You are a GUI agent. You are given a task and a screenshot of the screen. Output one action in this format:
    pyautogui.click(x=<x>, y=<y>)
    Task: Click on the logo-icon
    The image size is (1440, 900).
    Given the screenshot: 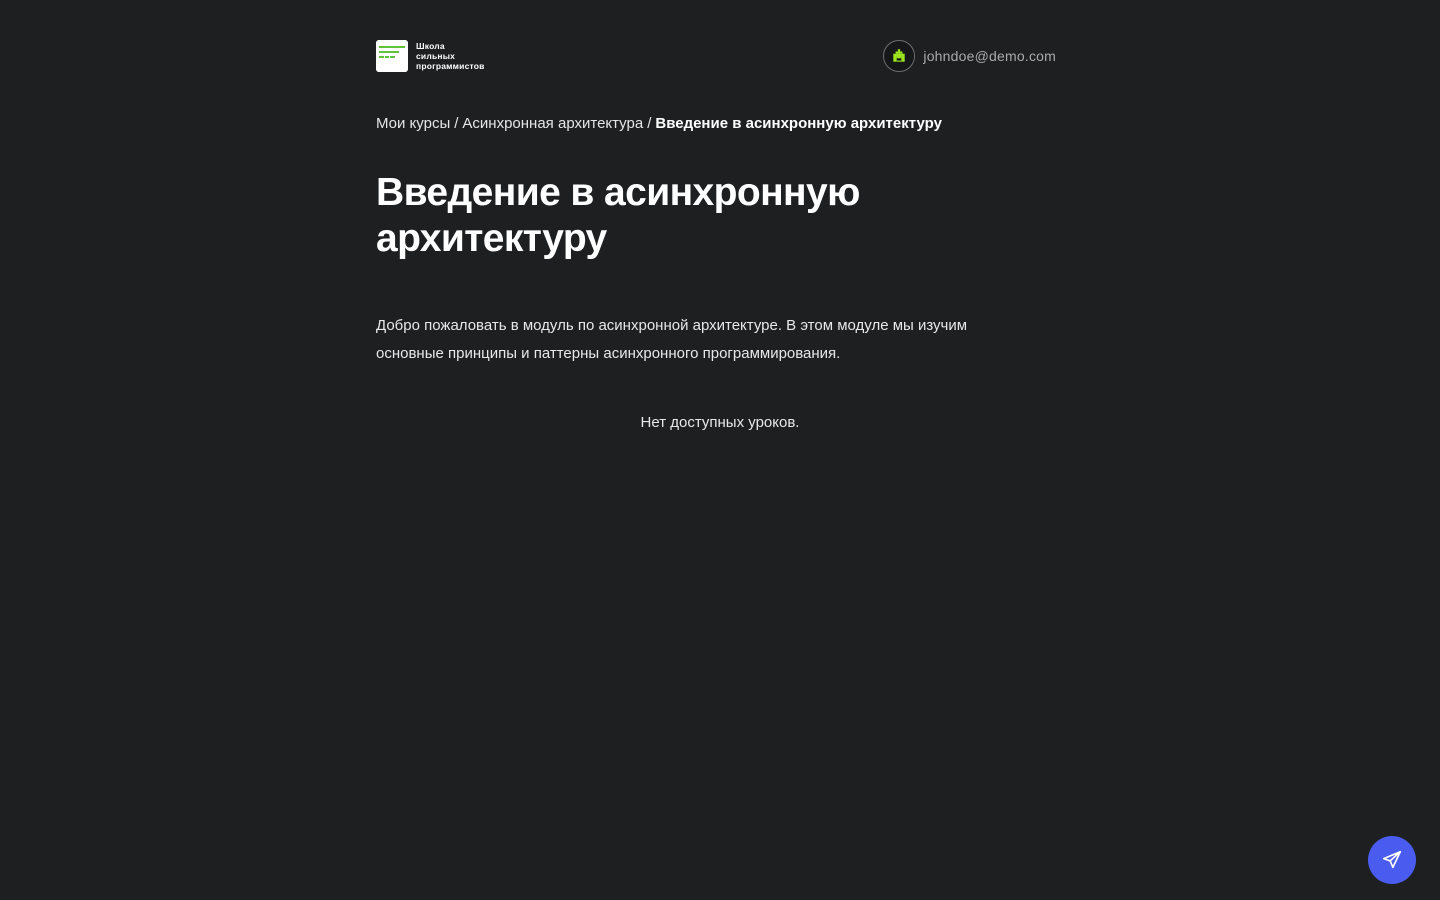 What is the action you would take?
    pyautogui.click(x=392, y=56)
    